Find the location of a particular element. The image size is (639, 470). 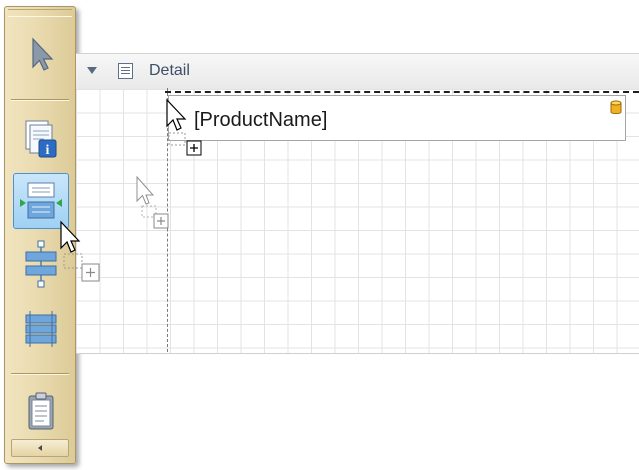

detail-band-icon is located at coordinates (125, 71).